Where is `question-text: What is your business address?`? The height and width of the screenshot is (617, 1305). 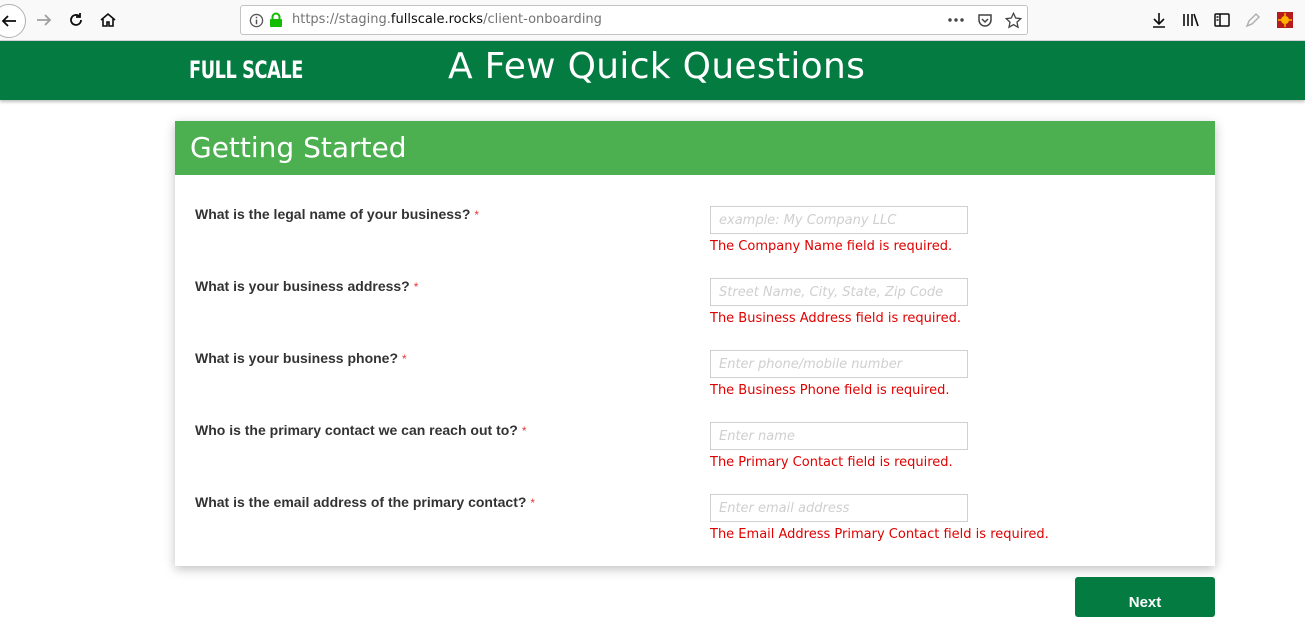 question-text: What is your business address? is located at coordinates (302, 286).